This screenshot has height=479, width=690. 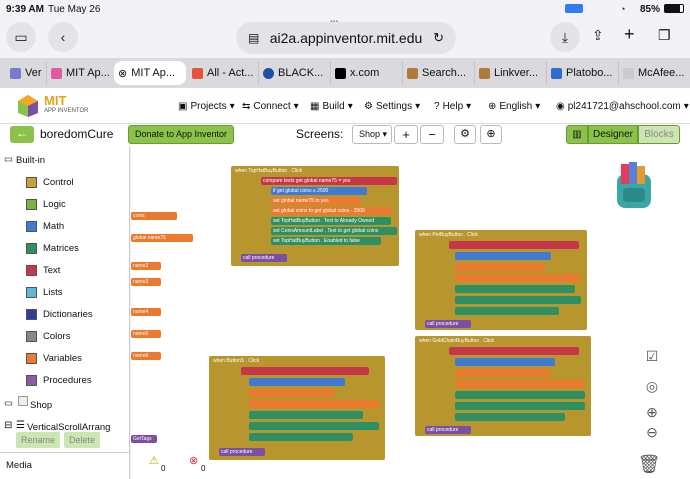 What do you see at coordinates (270, 106) in the screenshot?
I see `menu-connect: ⇆ Connect ▾` at bounding box center [270, 106].